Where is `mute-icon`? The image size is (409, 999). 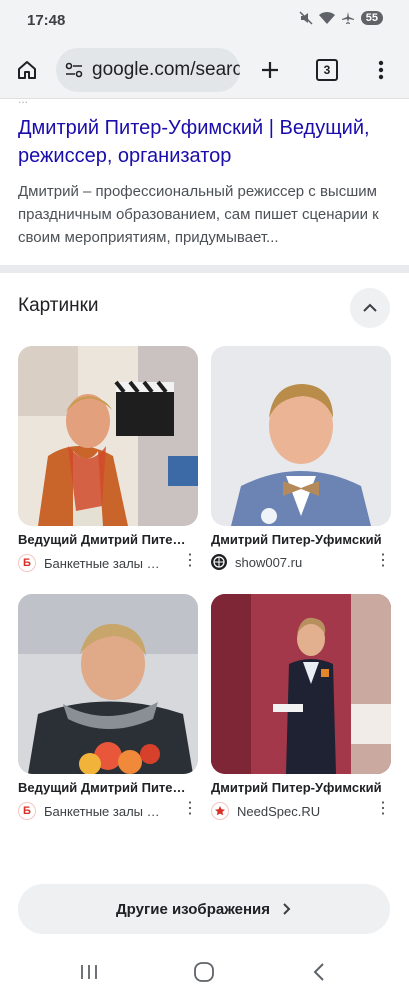 mute-icon is located at coordinates (306, 18).